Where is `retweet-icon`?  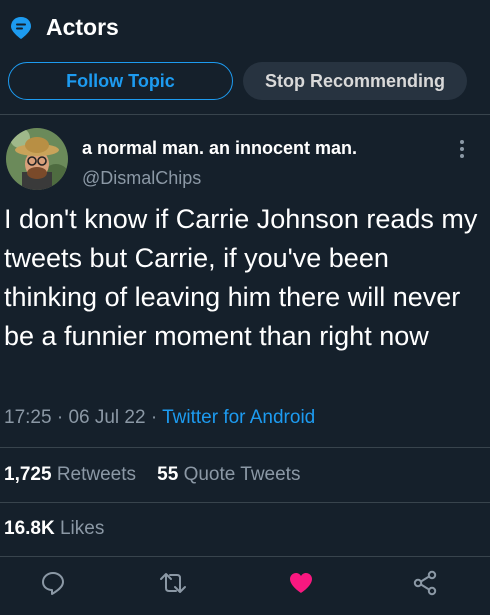 retweet-icon is located at coordinates (173, 583).